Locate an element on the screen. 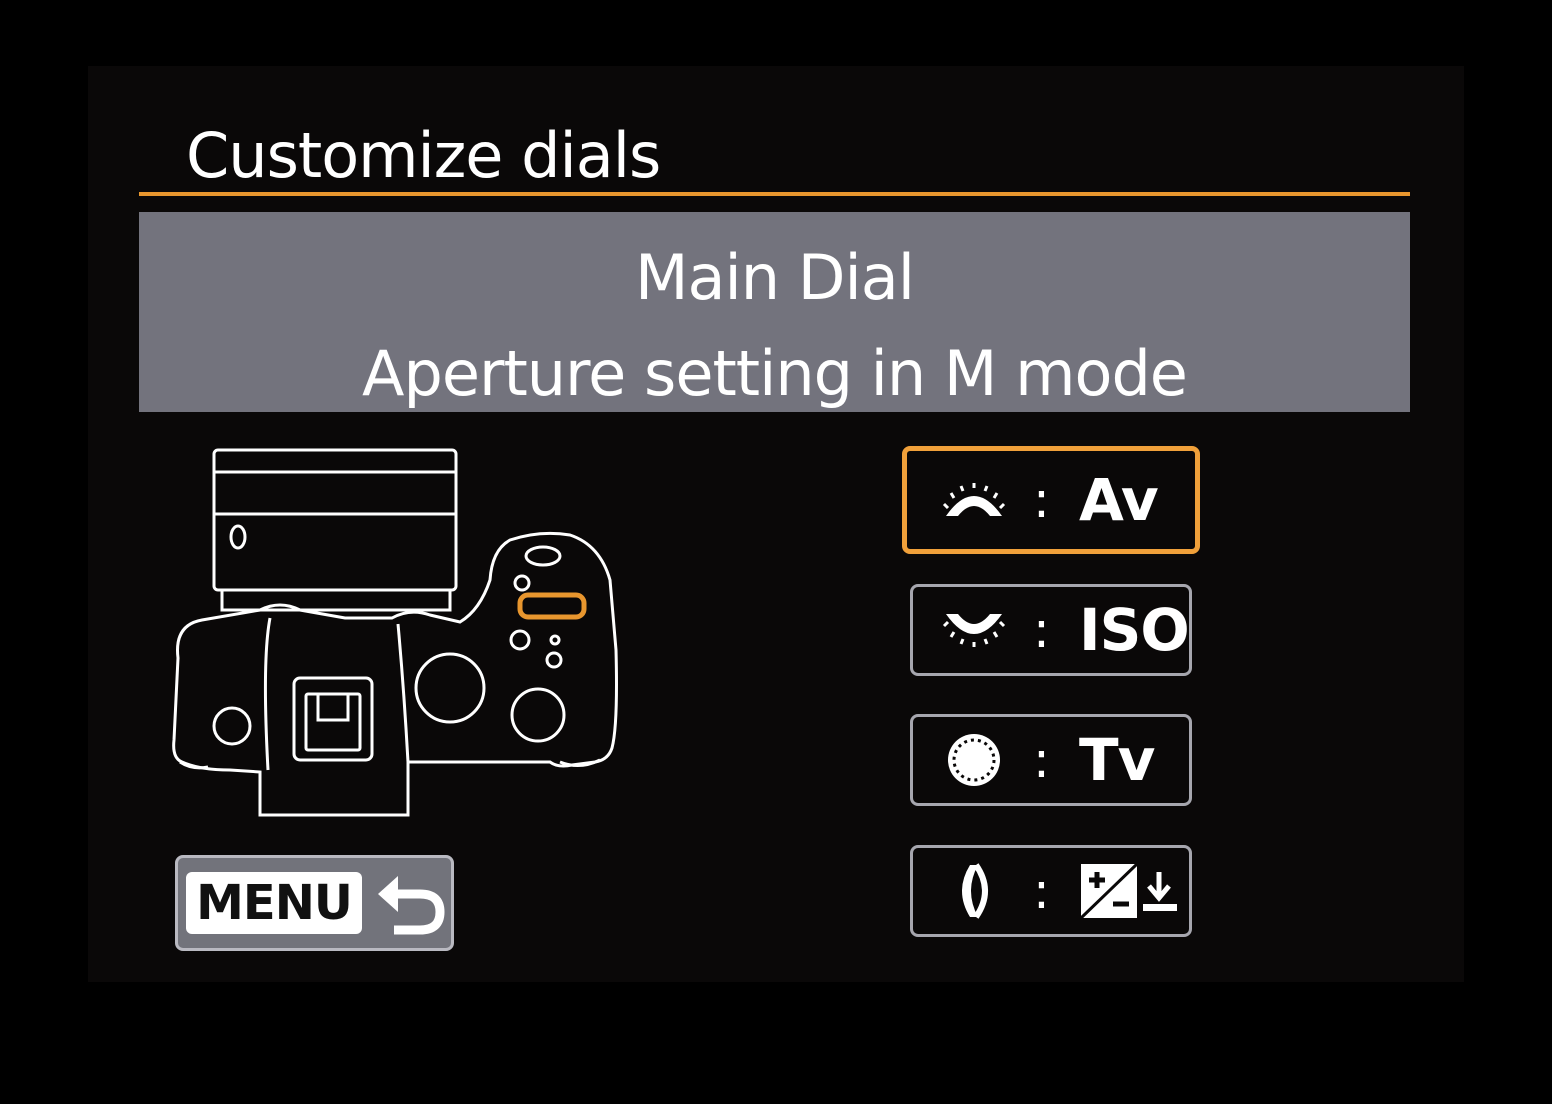 This screenshot has width=1552, height=1104. dial-function: Aperture setting in M mode is located at coordinates (775, 373).